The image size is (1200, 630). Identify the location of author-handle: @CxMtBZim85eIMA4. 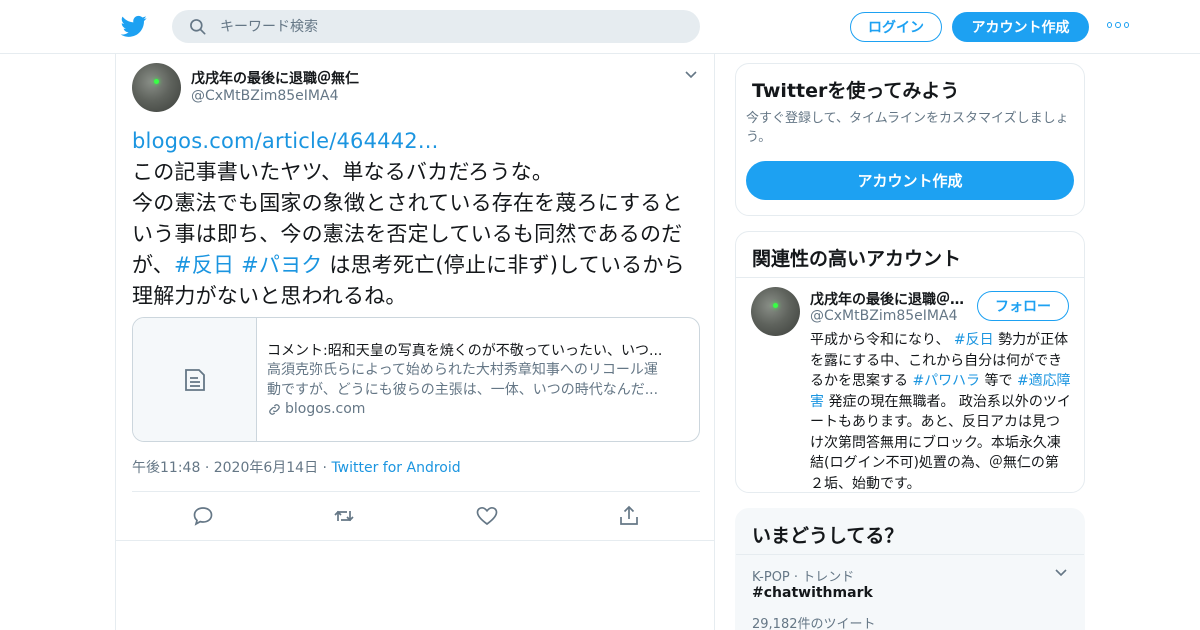
(264, 96).